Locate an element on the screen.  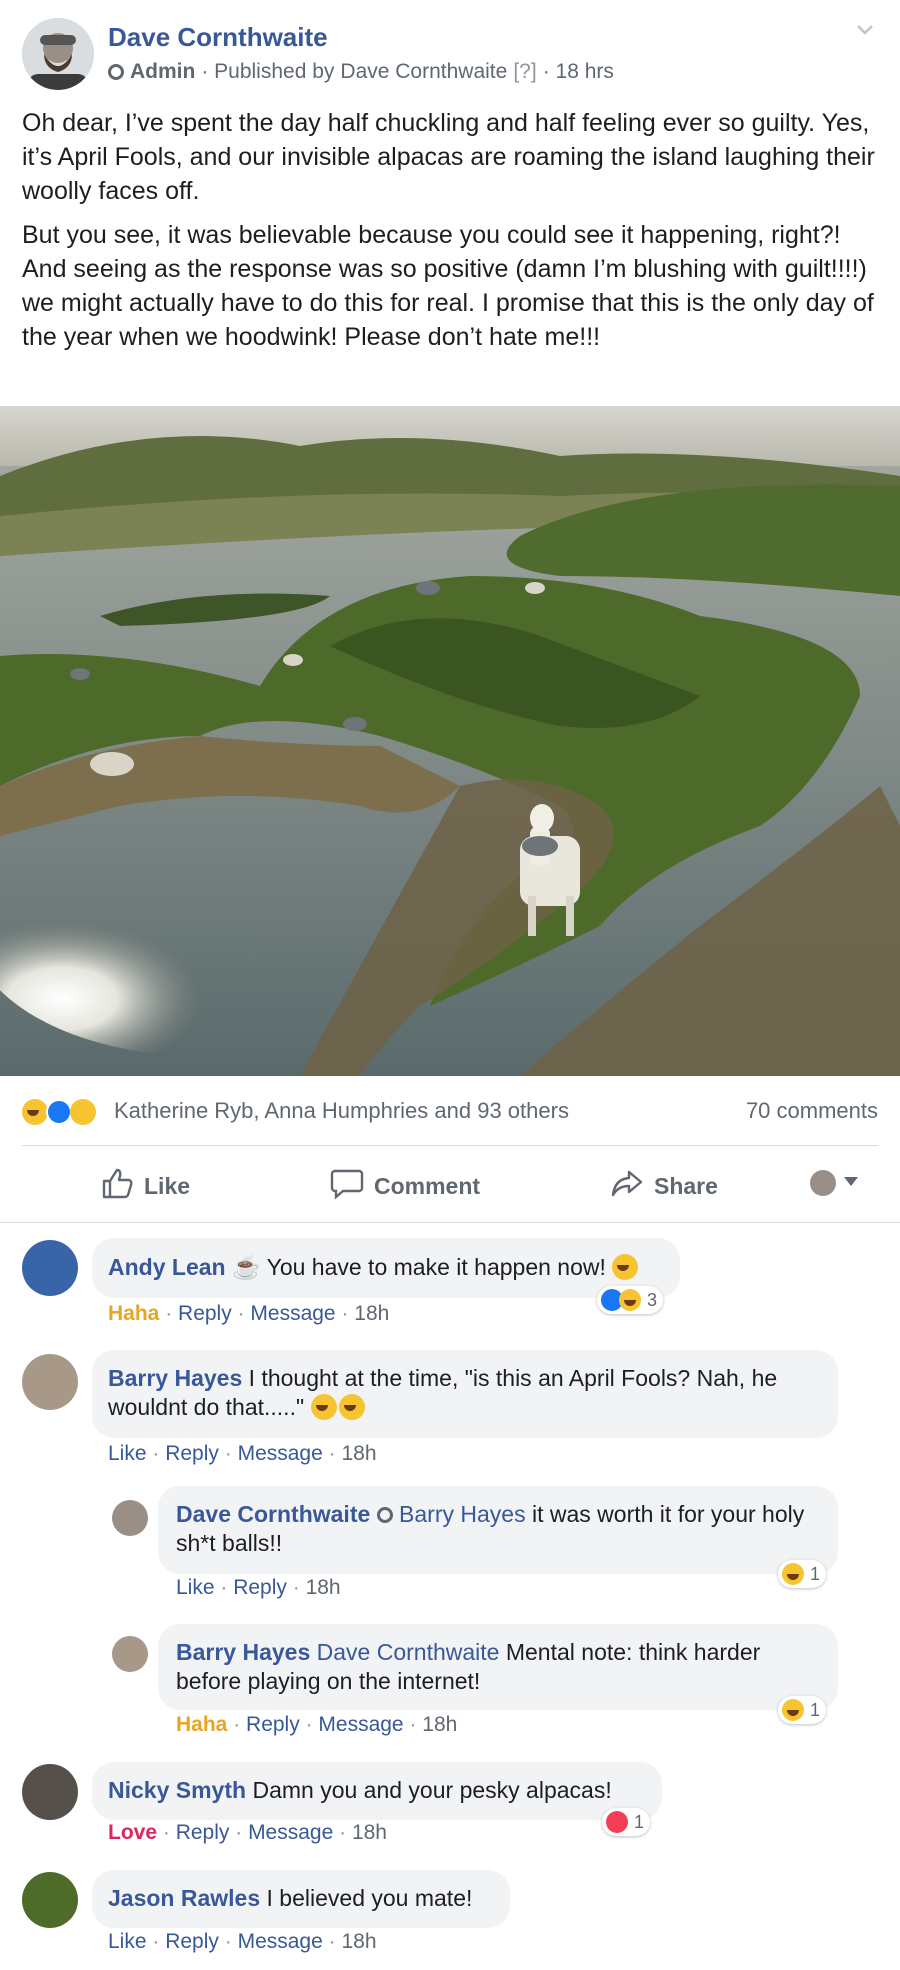
reaction-icons is located at coordinates (59, 1112).